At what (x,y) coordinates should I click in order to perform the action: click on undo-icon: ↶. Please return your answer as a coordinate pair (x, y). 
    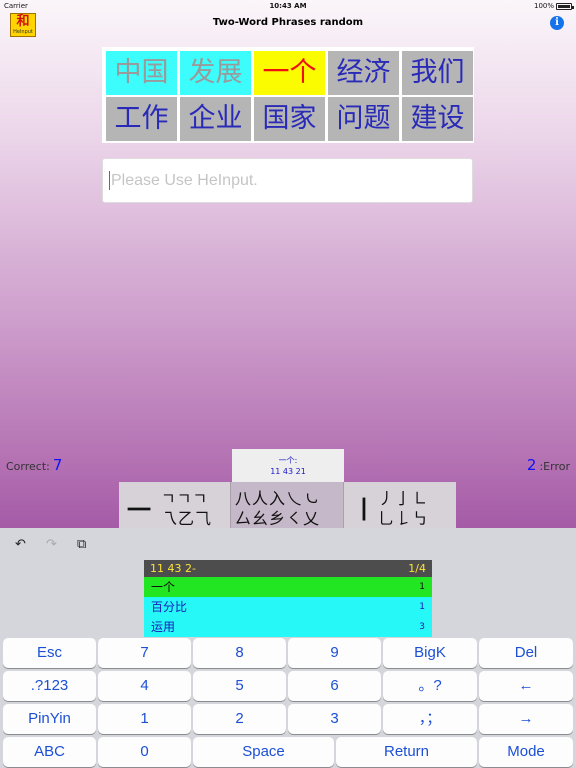
    Looking at the image, I should click on (20, 544).